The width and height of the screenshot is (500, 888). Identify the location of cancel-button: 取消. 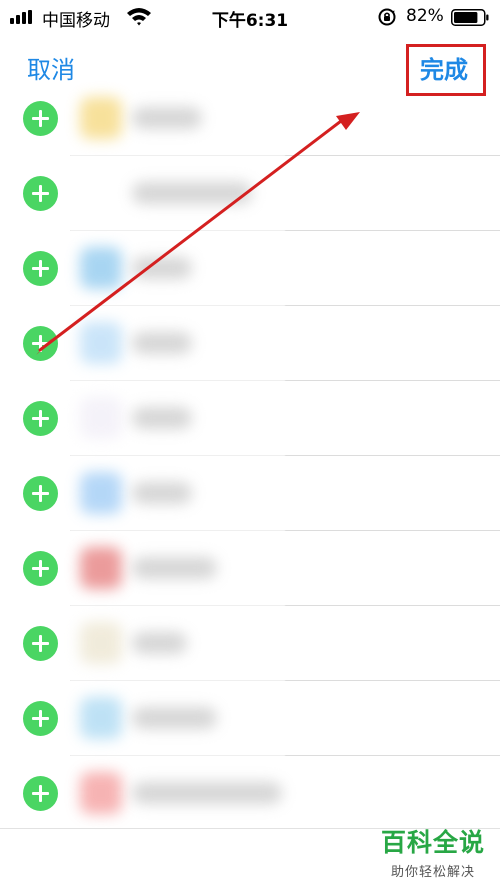
(51, 67).